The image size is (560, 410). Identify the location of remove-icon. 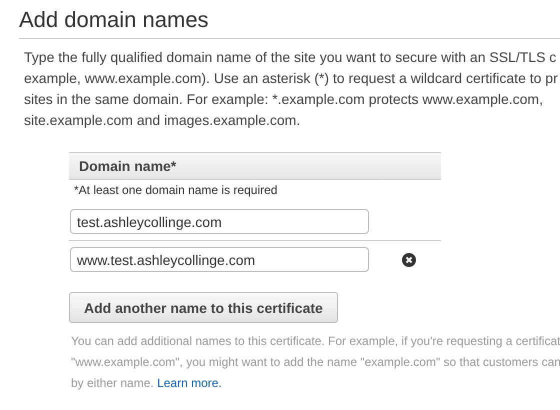
(409, 259).